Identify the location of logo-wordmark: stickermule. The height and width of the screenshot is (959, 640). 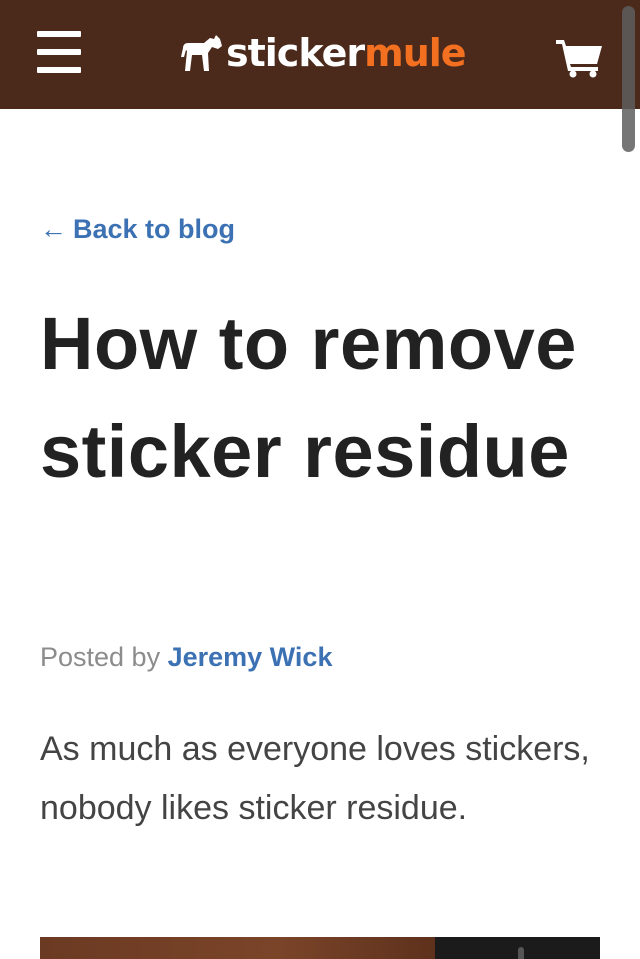
(346, 53).